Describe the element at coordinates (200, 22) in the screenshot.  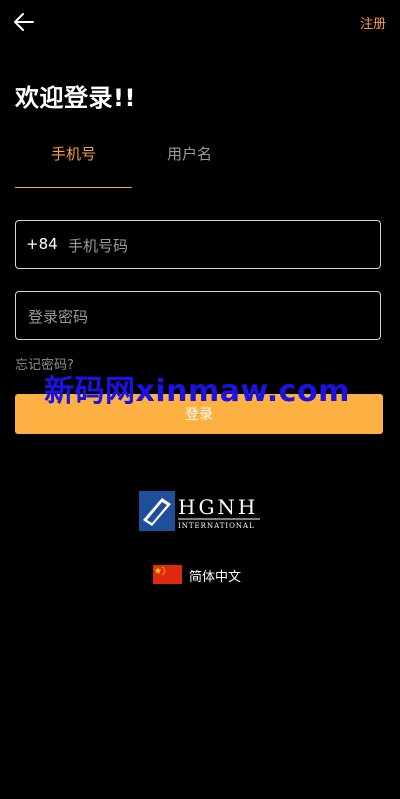
I see `top-bar: 注册` at that location.